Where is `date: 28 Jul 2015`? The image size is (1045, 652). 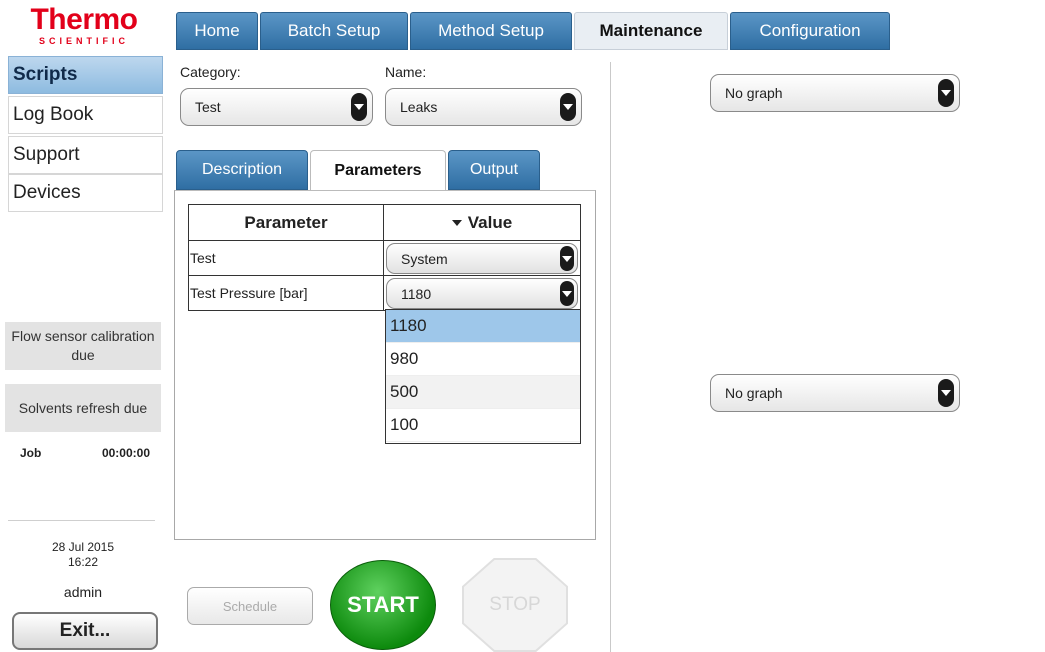
date: 28 Jul 2015 is located at coordinates (83, 547).